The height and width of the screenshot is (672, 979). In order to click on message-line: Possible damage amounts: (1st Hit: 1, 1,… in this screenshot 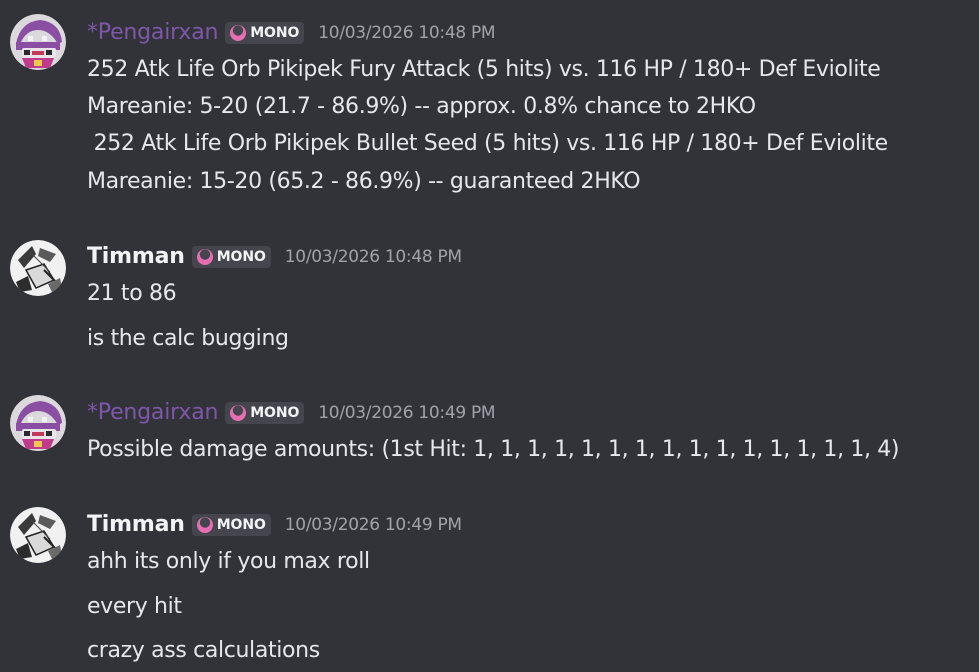, I will do `click(493, 449)`.